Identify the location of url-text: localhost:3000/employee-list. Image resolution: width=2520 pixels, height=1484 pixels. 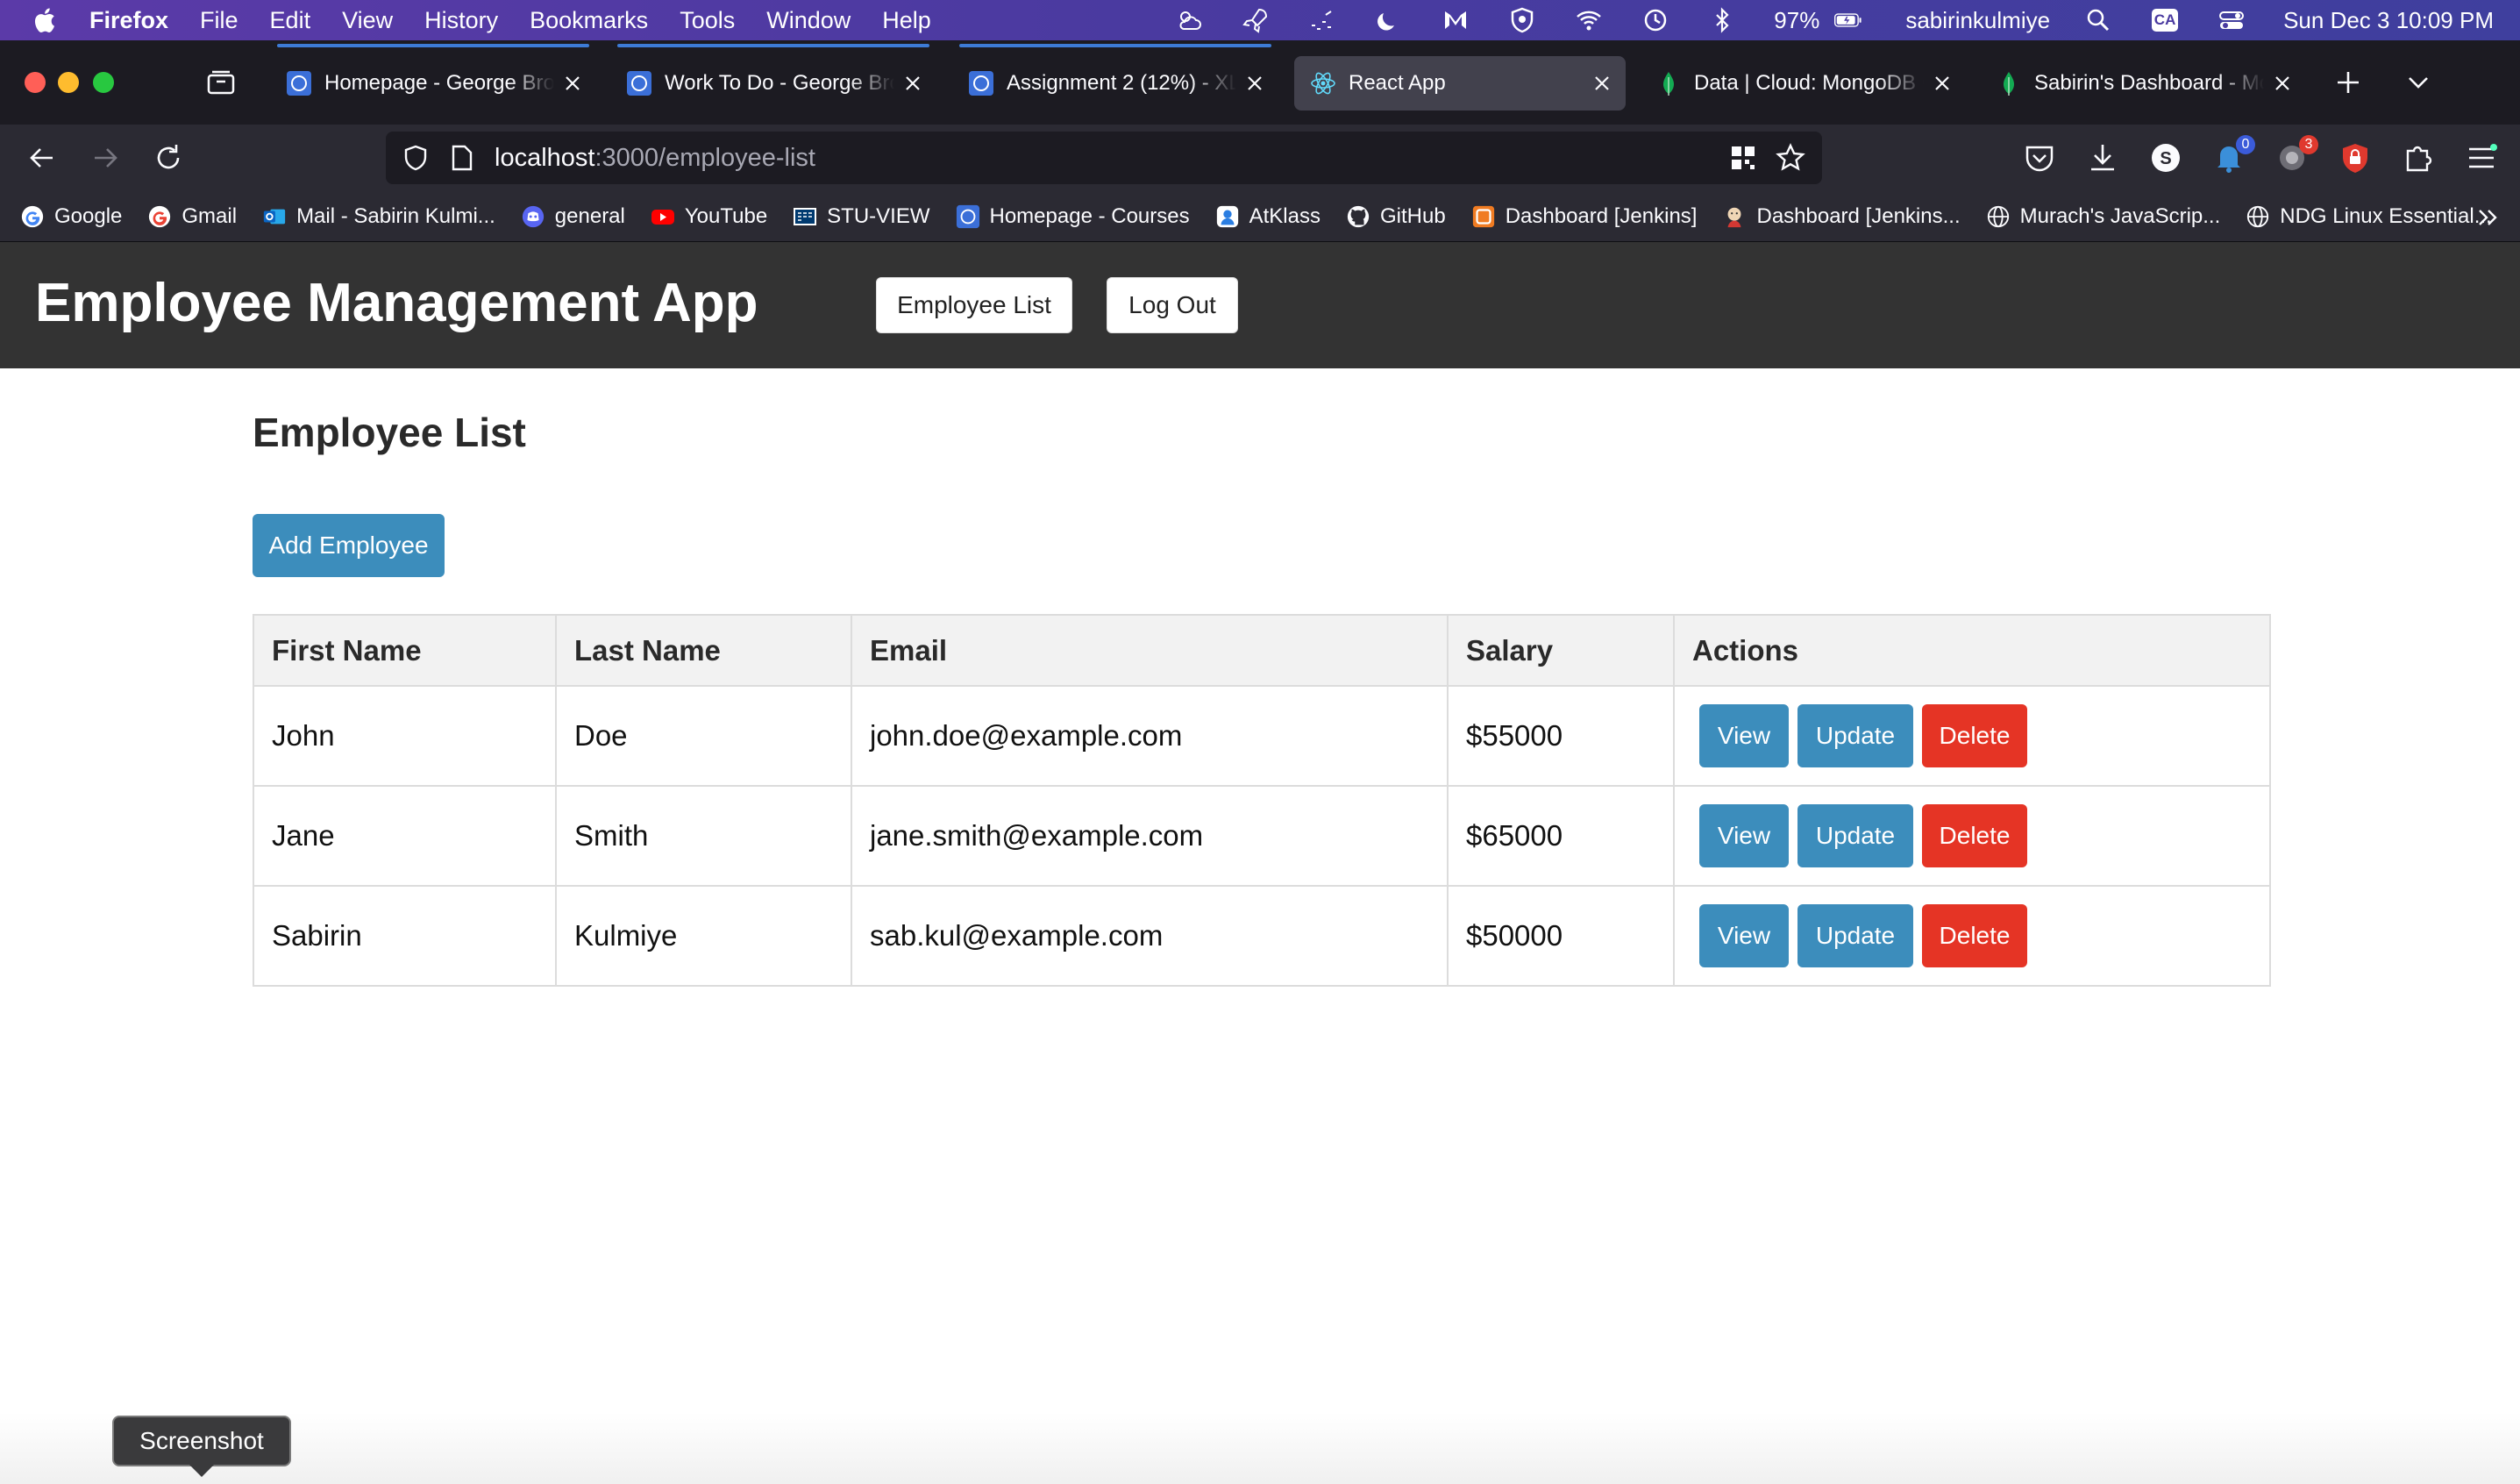
(655, 159).